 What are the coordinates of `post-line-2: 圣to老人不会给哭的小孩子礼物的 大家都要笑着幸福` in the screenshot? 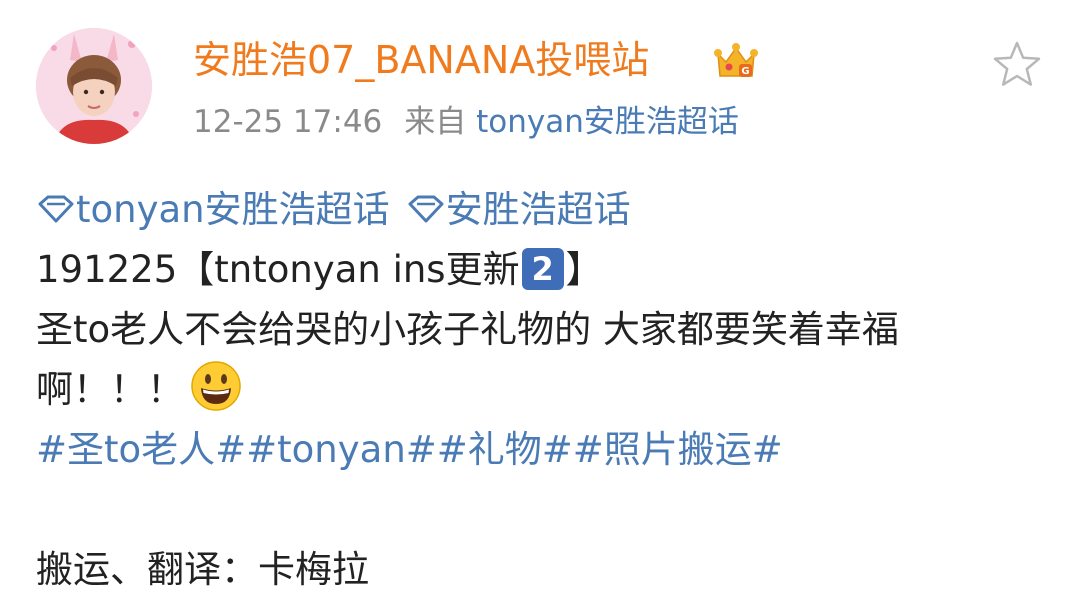 It's located at (541, 330).